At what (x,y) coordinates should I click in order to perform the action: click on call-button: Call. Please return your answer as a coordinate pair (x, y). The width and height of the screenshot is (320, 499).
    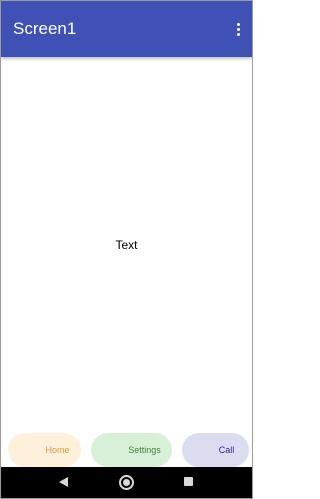
    Looking at the image, I should click on (215, 450).